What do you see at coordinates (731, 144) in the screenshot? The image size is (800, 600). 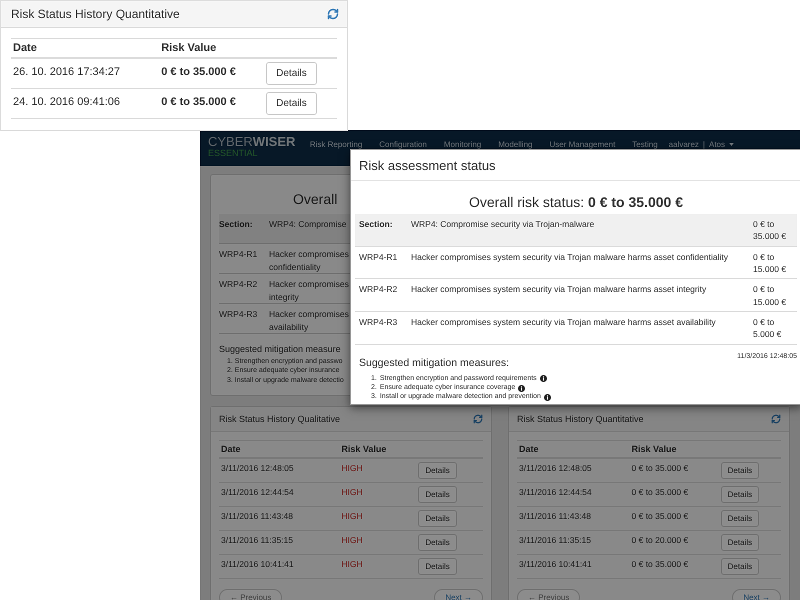 I see `caret-icon` at bounding box center [731, 144].